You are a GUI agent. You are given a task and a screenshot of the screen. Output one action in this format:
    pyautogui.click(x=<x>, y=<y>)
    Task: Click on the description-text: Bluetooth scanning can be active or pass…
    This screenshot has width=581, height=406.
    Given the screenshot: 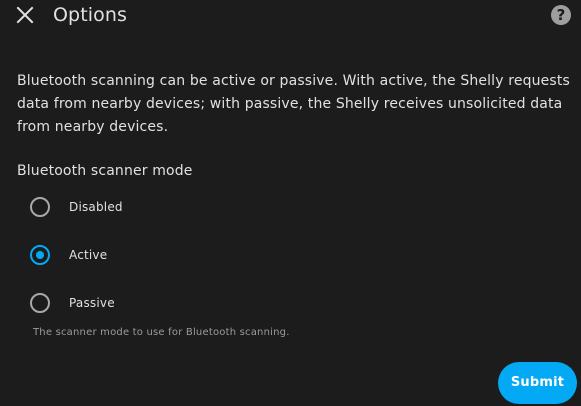 What is the action you would take?
    pyautogui.click(x=293, y=104)
    